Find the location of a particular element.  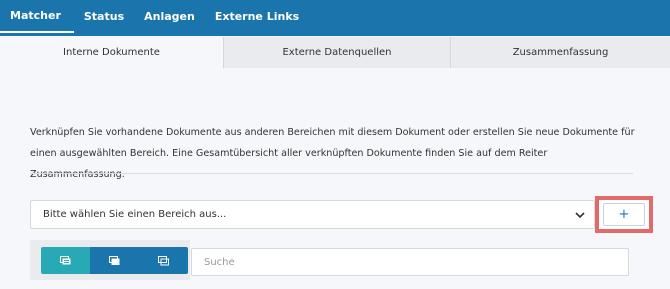

add-button-highlight: + is located at coordinates (624, 214).